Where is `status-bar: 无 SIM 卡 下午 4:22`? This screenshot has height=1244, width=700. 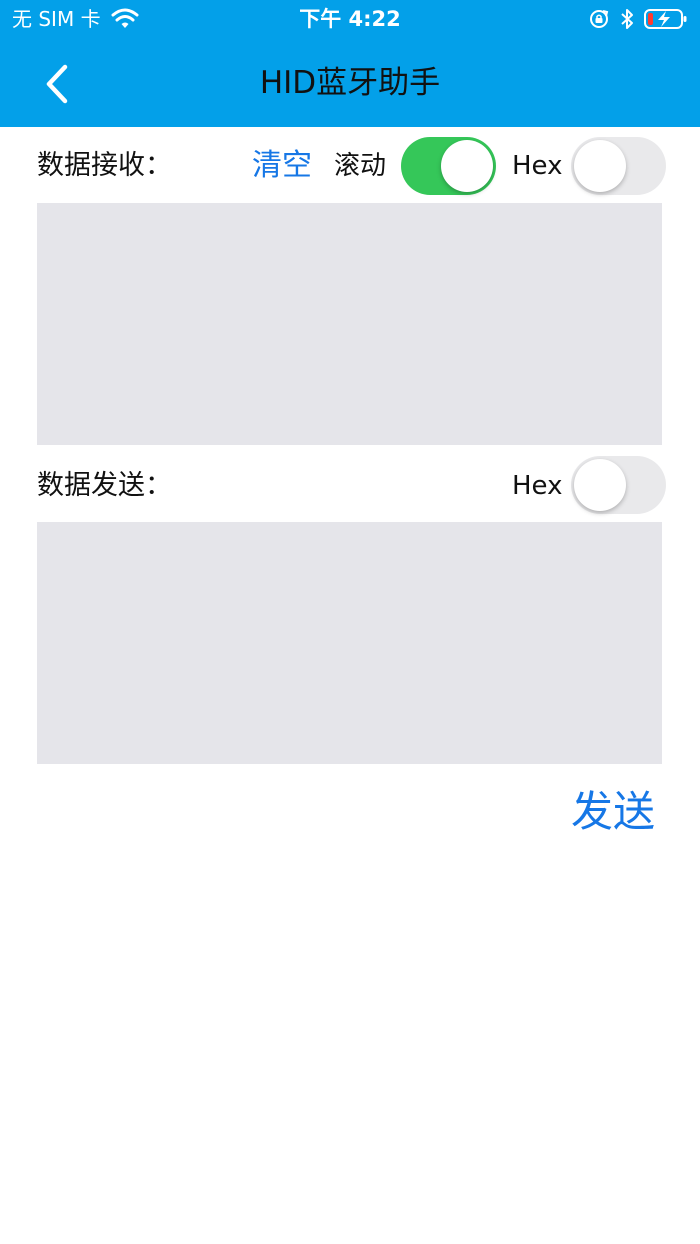
status-bar: 无 SIM 卡 下午 4:22 is located at coordinates (350, 20).